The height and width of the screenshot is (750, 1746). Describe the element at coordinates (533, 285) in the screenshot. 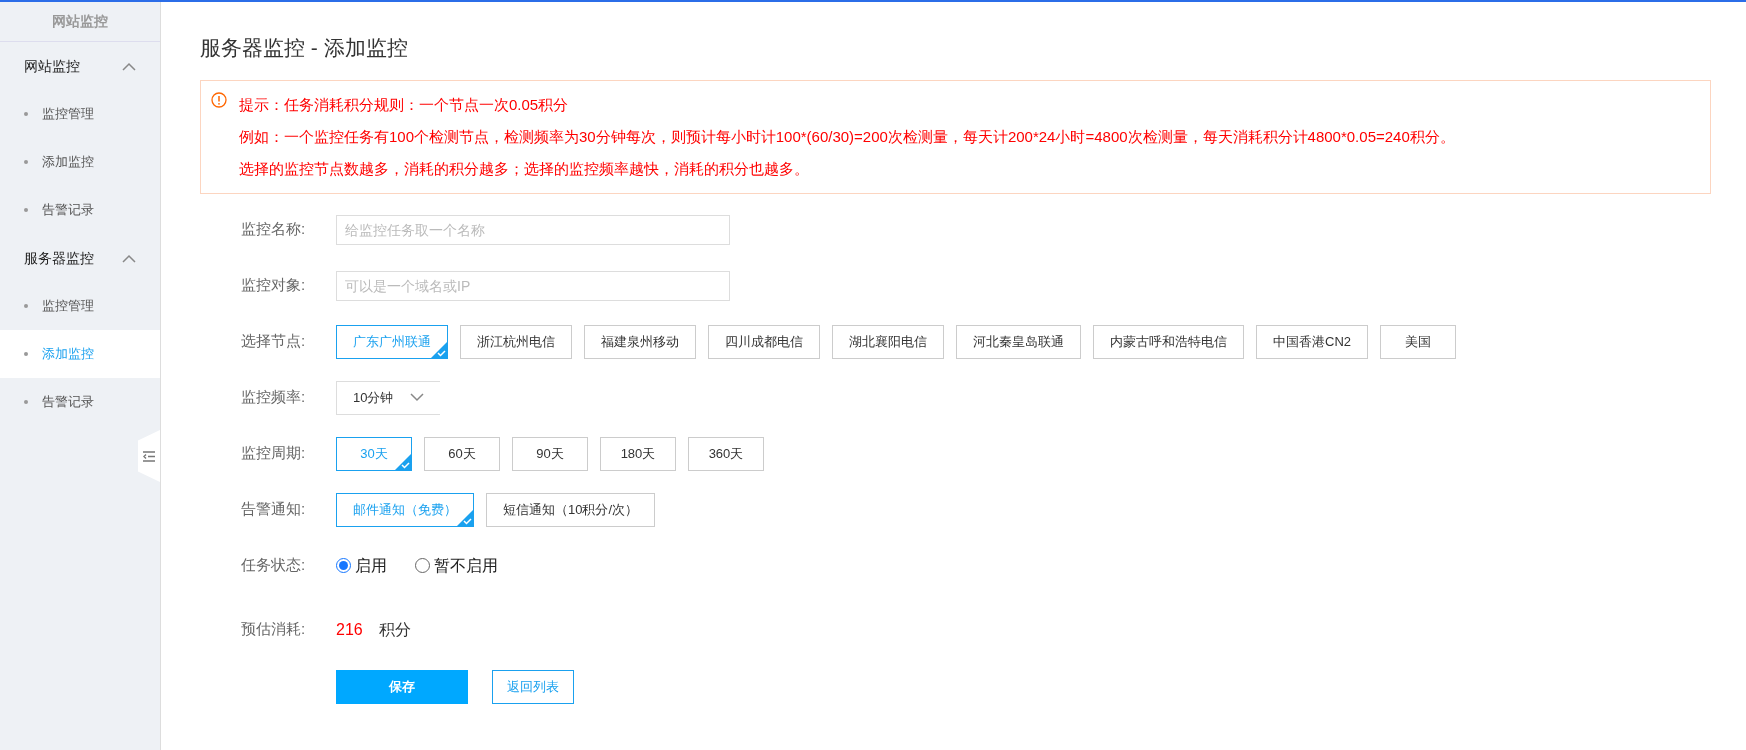

I see `text-field: 可以是一个域名或IP` at that location.